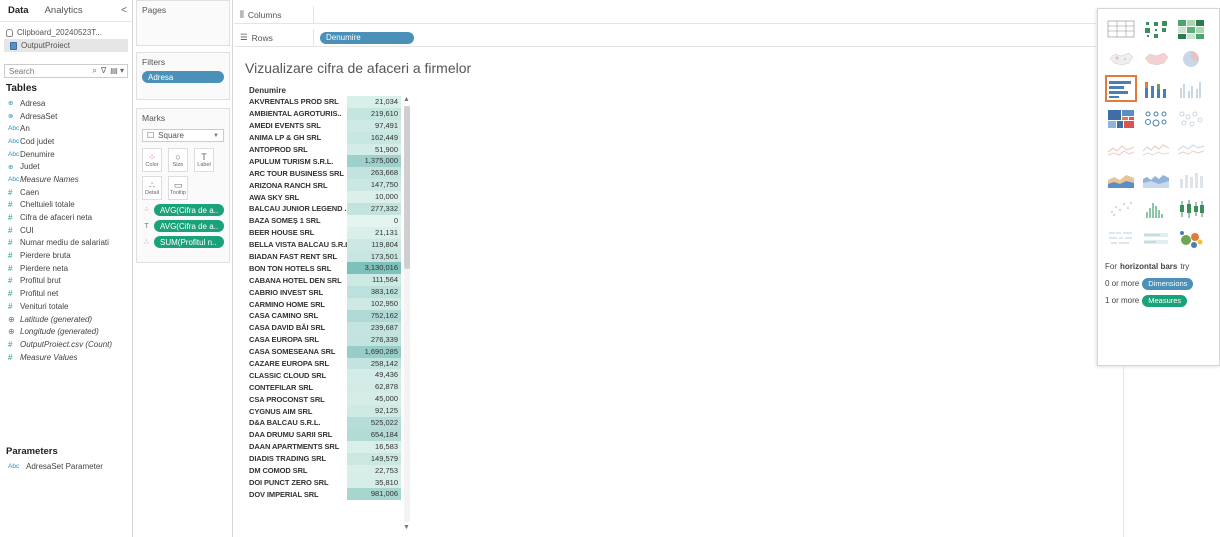 Image resolution: width=1220 pixels, height=537 pixels. I want to click on table-row: CAZARE EUROPA SRL 258,142, so click(330, 363).